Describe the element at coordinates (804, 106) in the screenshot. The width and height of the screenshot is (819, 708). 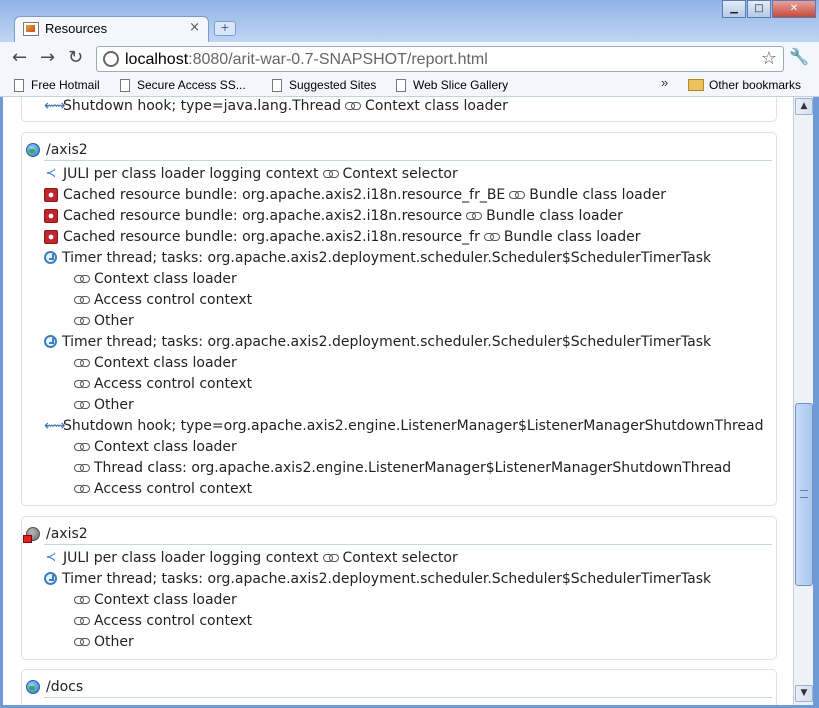
I see `scroll-up-arrow-icon: ▲` at that location.